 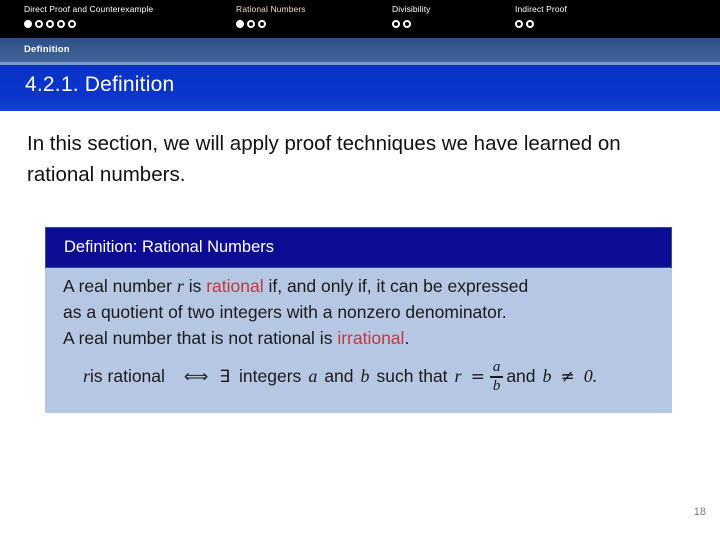 I want to click on section-bar: Definition, so click(x=360, y=50).